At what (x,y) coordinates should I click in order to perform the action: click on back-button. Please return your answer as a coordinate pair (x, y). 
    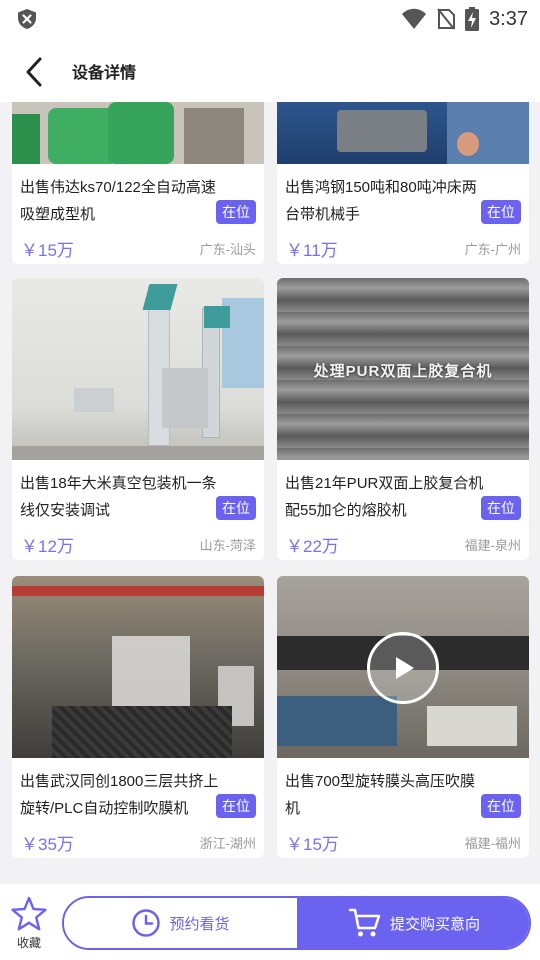
    Looking at the image, I should click on (34, 72).